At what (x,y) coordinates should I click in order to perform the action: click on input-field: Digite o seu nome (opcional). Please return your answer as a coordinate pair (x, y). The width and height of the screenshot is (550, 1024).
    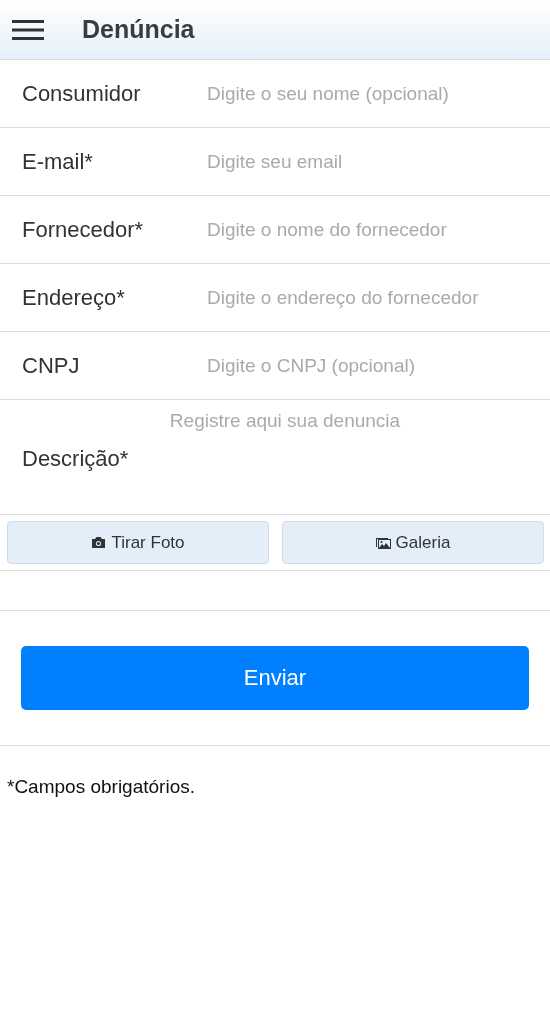
    Looking at the image, I should click on (372, 93).